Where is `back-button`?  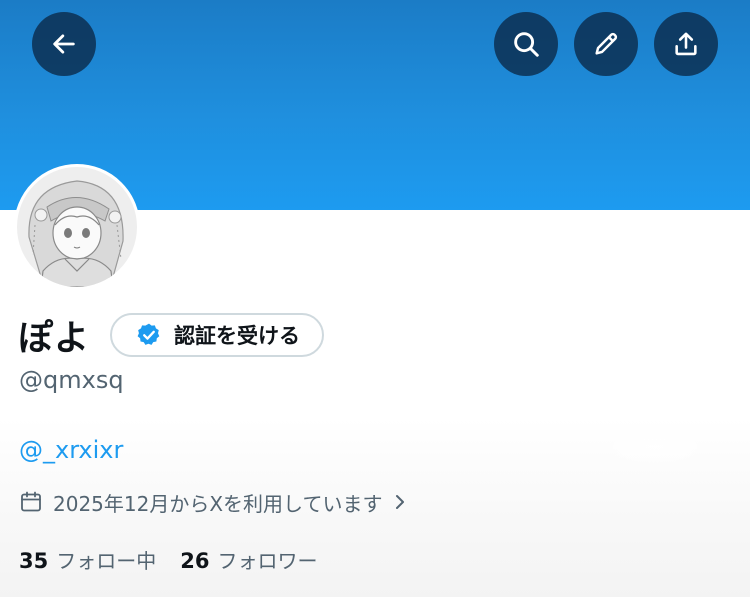 back-button is located at coordinates (64, 44).